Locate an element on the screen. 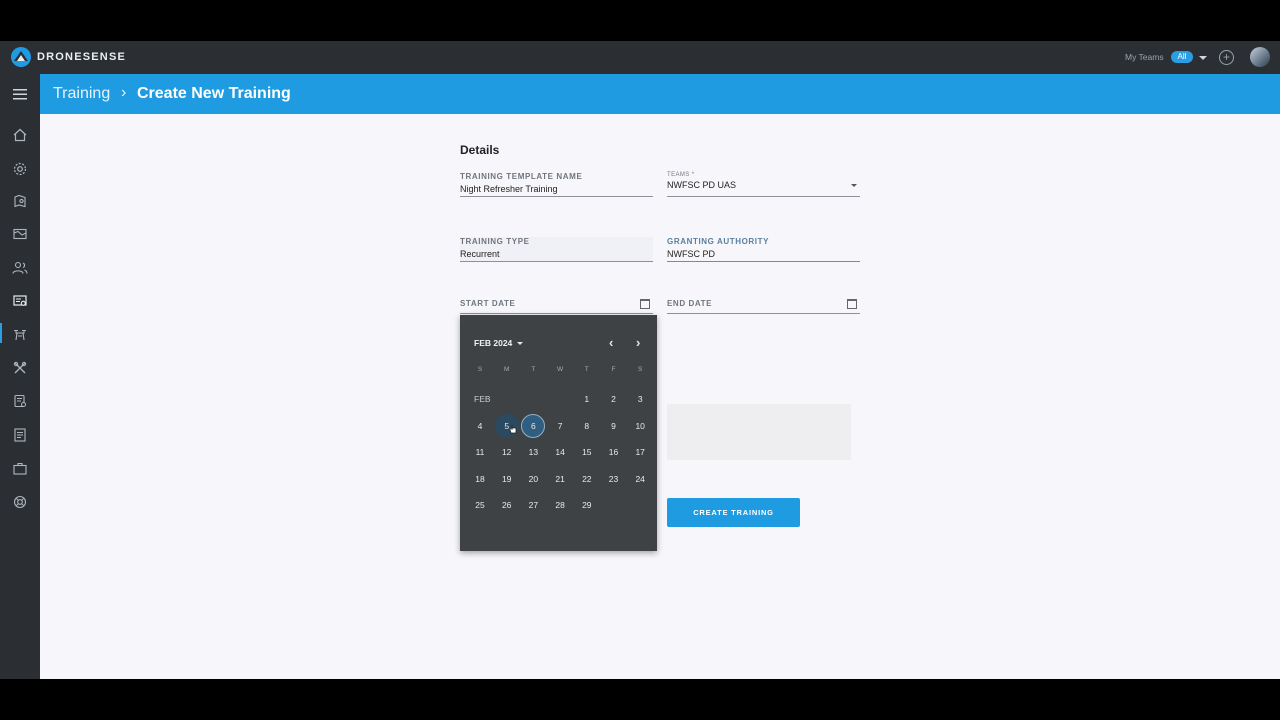 This screenshot has width=1280, height=720. top-bar: DRONESENSE My Teams All + is located at coordinates (640, 57).